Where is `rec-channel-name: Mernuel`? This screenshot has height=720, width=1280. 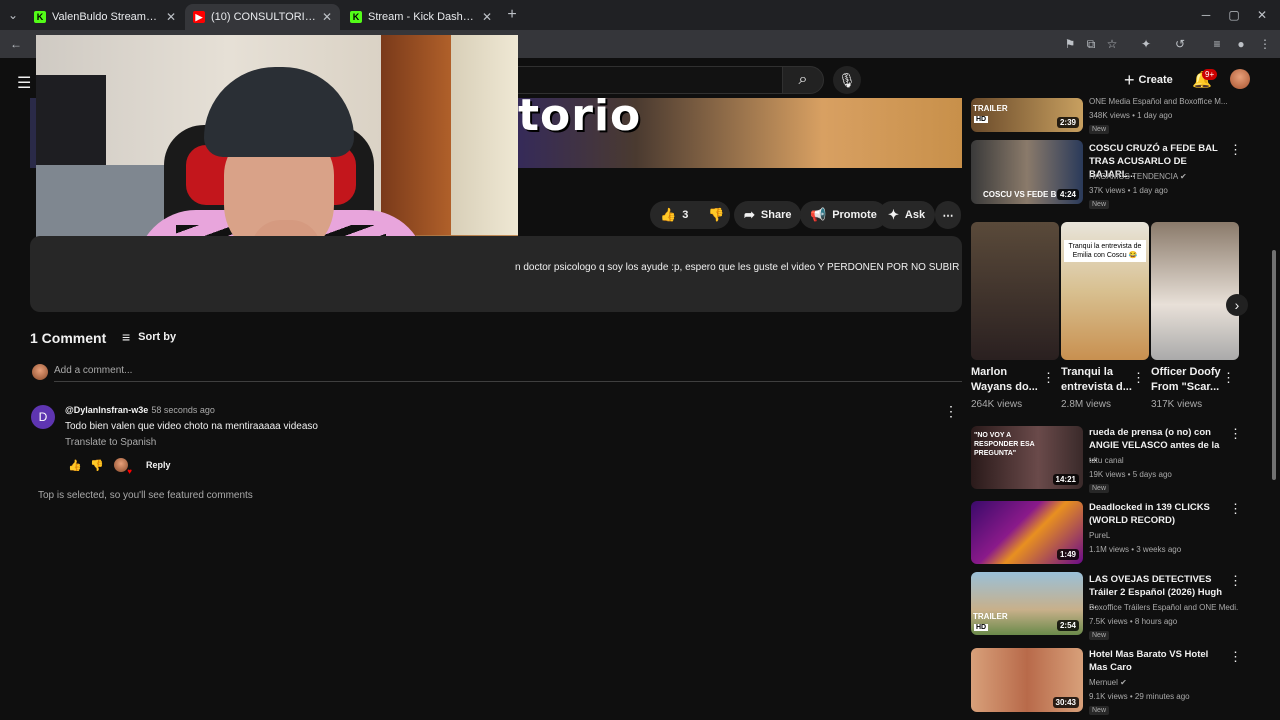 rec-channel-name: Mernuel is located at coordinates (1103, 682).